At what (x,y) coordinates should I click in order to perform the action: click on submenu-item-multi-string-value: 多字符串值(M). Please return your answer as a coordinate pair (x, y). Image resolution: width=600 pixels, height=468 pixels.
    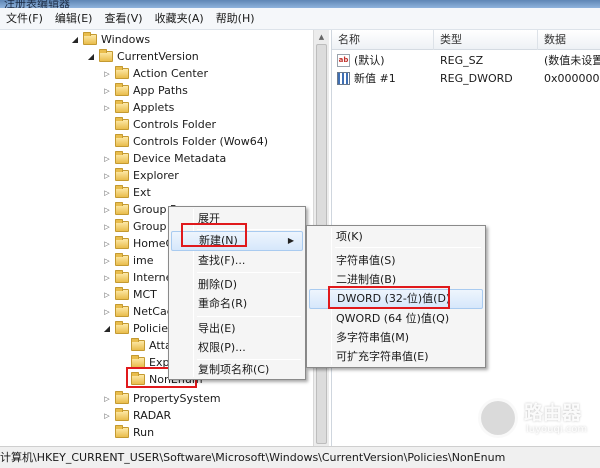
    Looking at the image, I should click on (396, 338).